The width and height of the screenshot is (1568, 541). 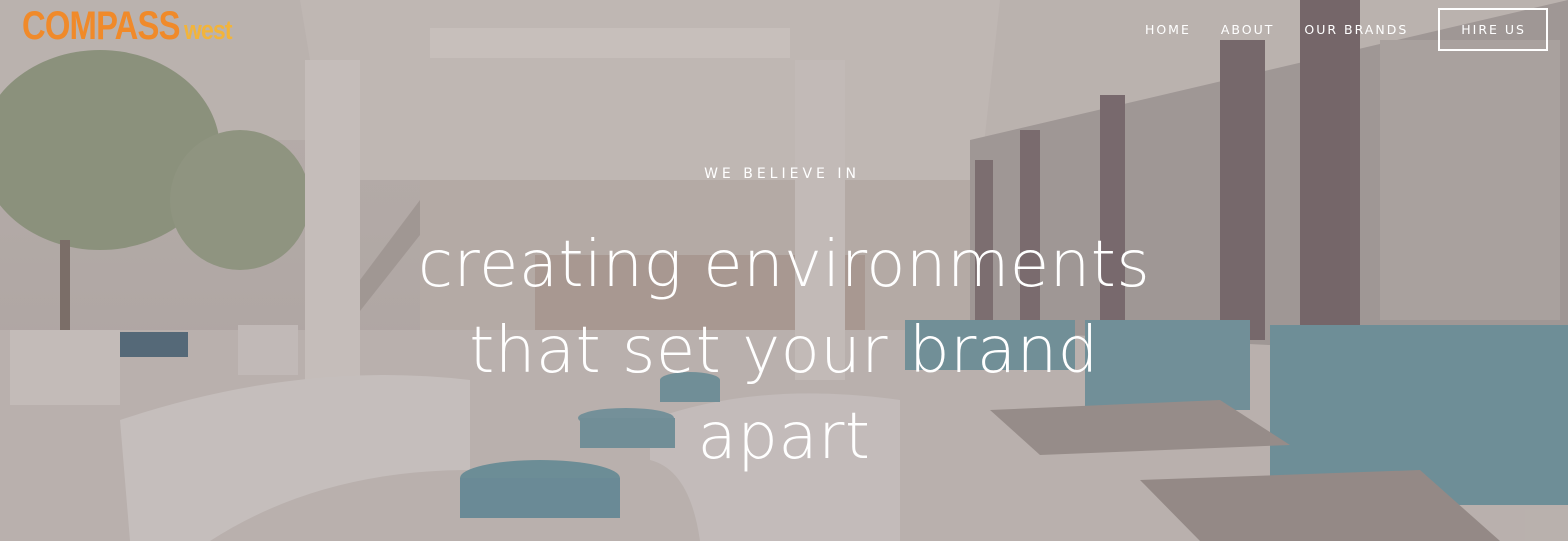 What do you see at coordinates (1168, 29) in the screenshot?
I see `nav-link-home: HOME` at bounding box center [1168, 29].